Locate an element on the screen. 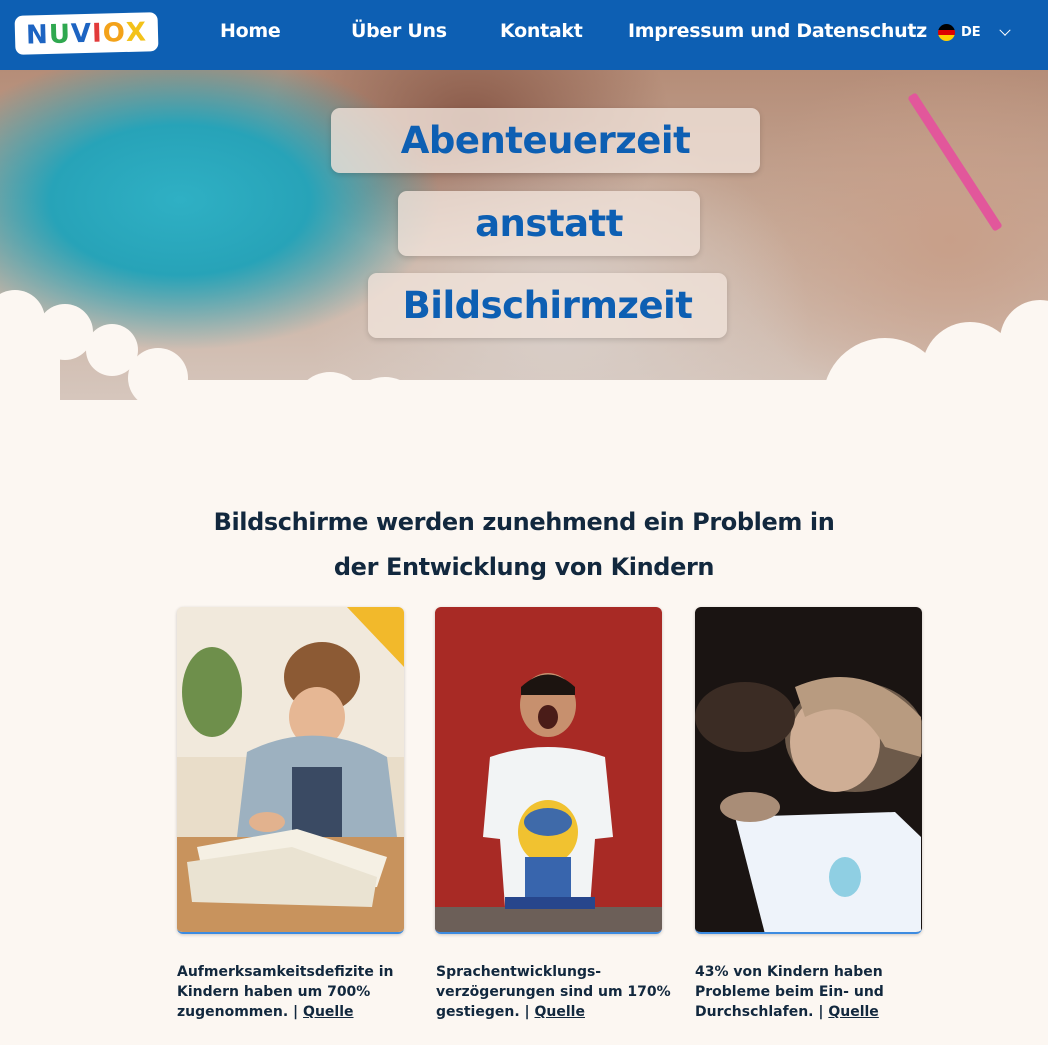 The image size is (1048, 1045). section-title-line-2: der Entwicklung von Kindern is located at coordinates (524, 567).